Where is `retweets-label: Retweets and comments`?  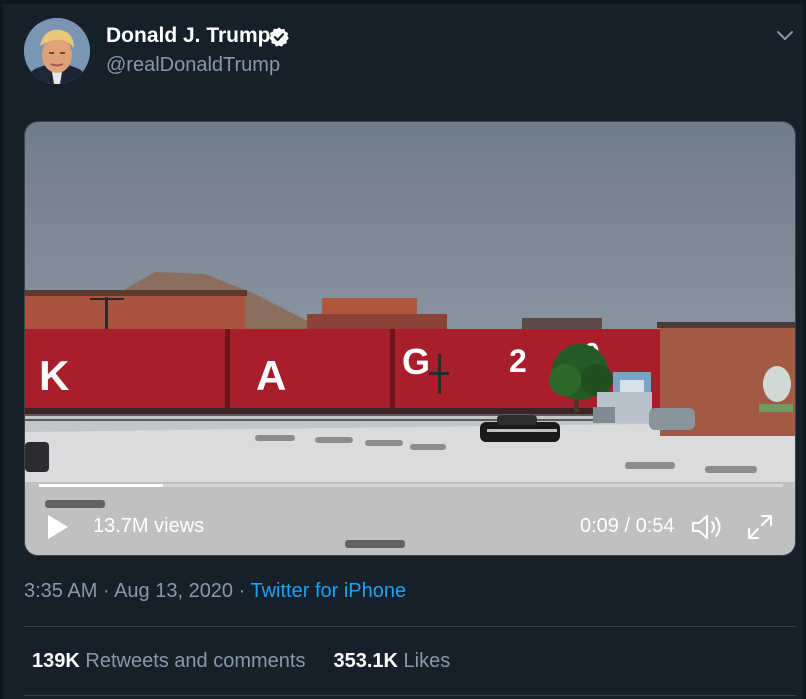
retweets-label: Retweets and comments is located at coordinates (195, 661).